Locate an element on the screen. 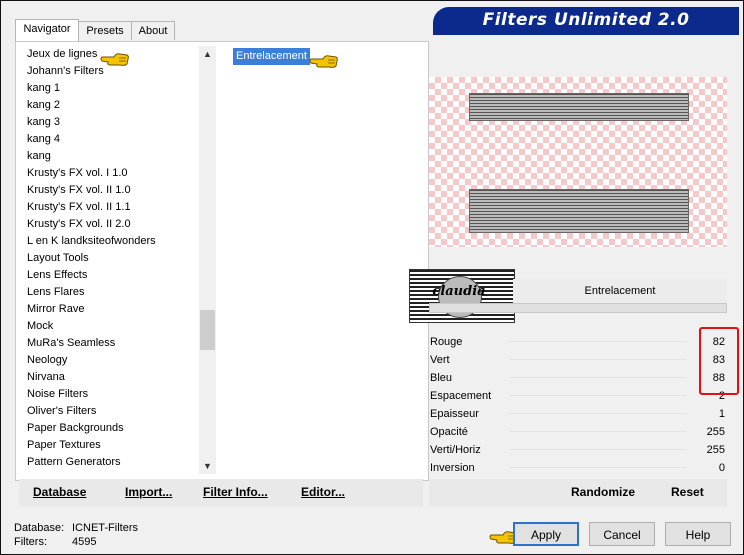 This screenshot has height=555, width=744. category-item: Krusty's FX vol. II 1.0 is located at coordinates (112, 190).